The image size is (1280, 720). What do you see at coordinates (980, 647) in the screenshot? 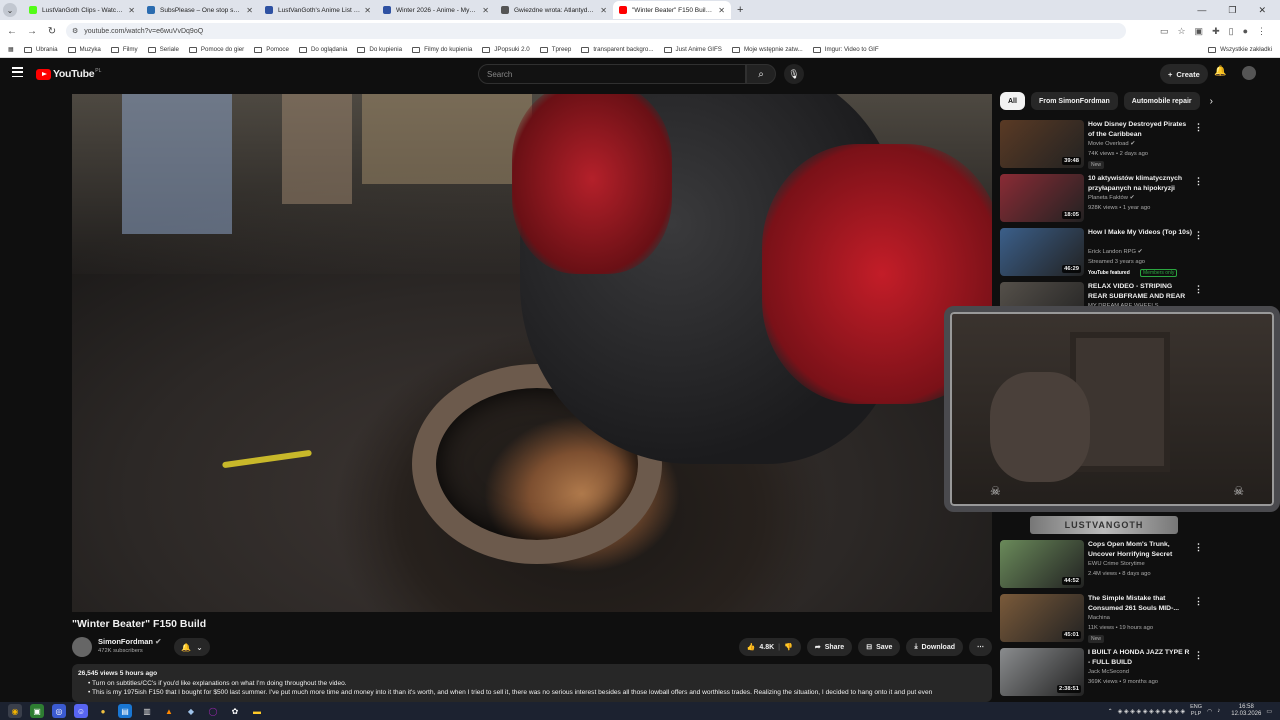
I see `more-actions-button: ⋯` at bounding box center [980, 647].